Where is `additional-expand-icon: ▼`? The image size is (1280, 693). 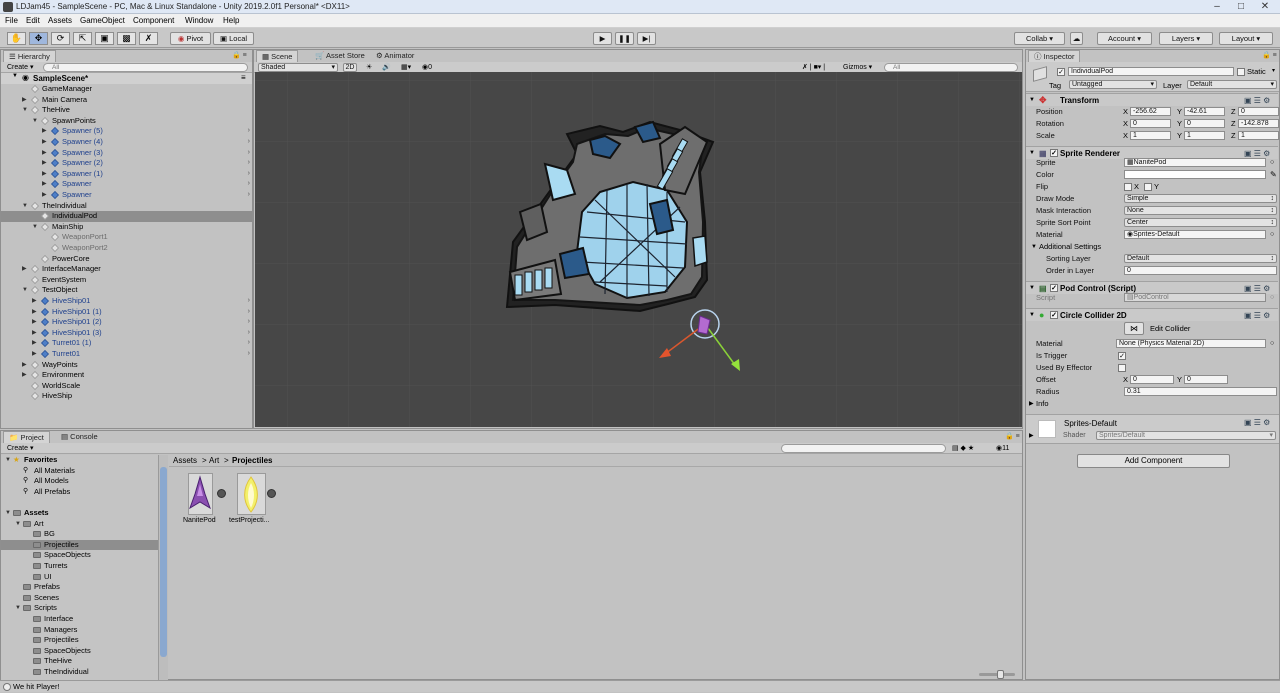
additional-expand-icon: ▼ is located at coordinates (1034, 247).